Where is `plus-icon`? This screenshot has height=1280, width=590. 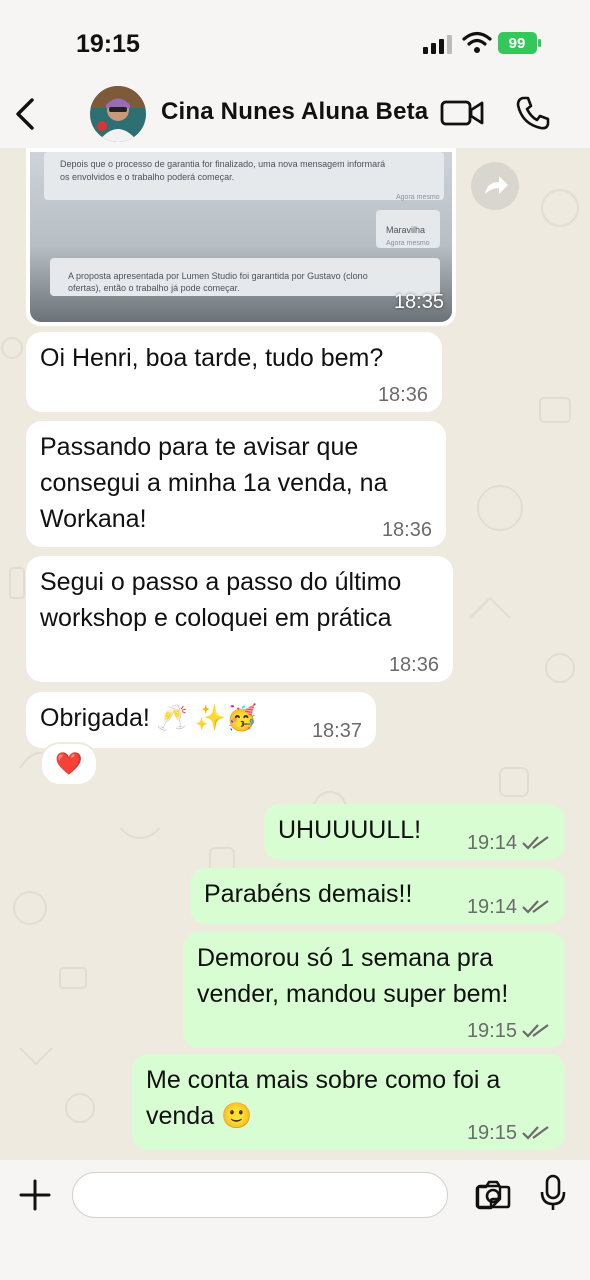
plus-icon is located at coordinates (35, 1195).